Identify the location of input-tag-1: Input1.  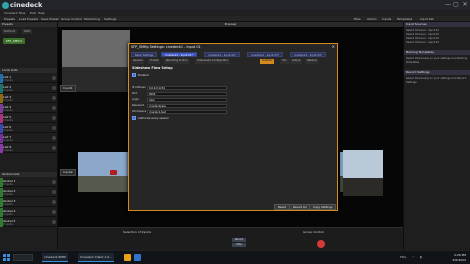
(68, 88).